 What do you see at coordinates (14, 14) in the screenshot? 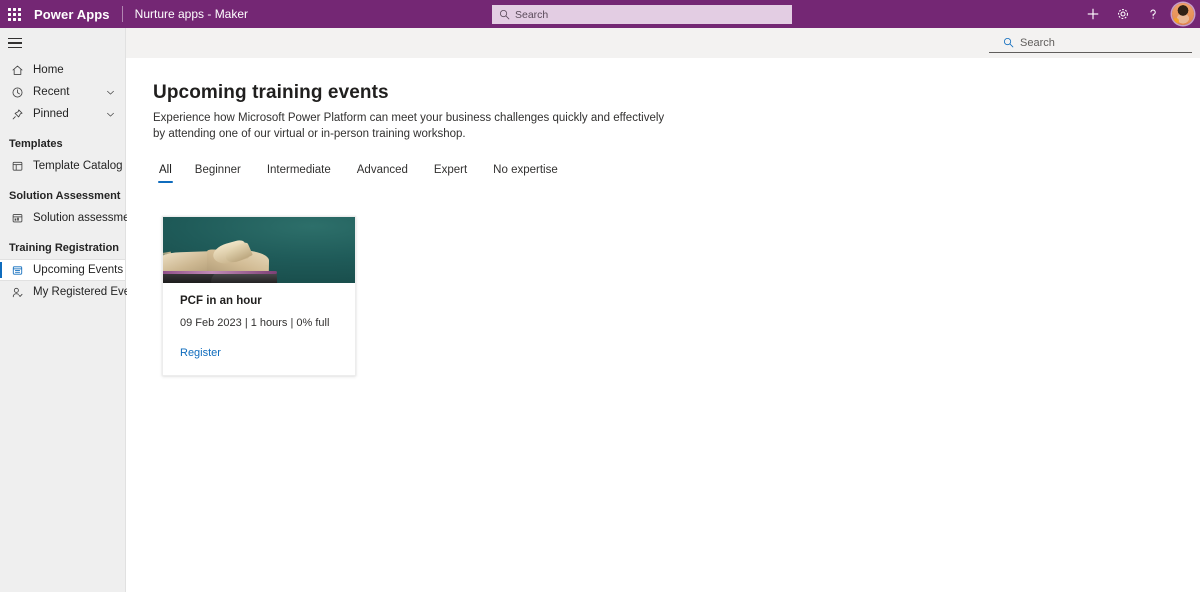
I see `app-launcher-waffle-icon` at bounding box center [14, 14].